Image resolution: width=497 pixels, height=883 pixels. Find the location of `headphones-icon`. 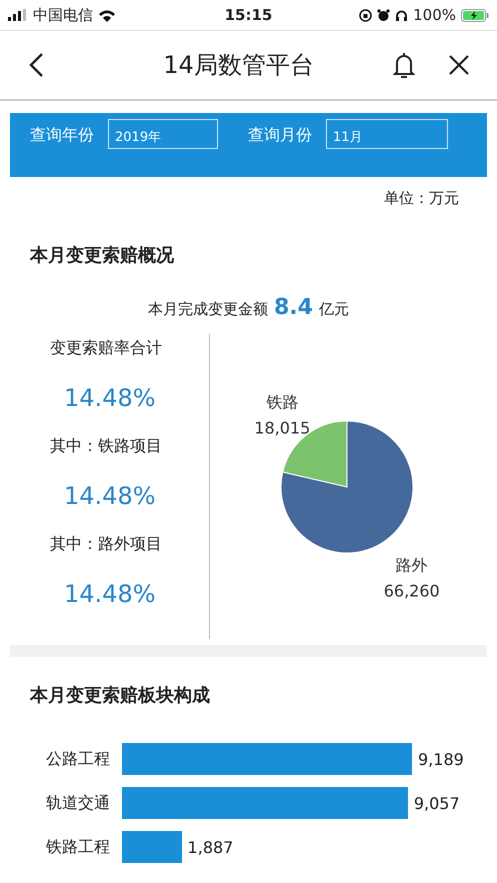

headphones-icon is located at coordinates (401, 15).